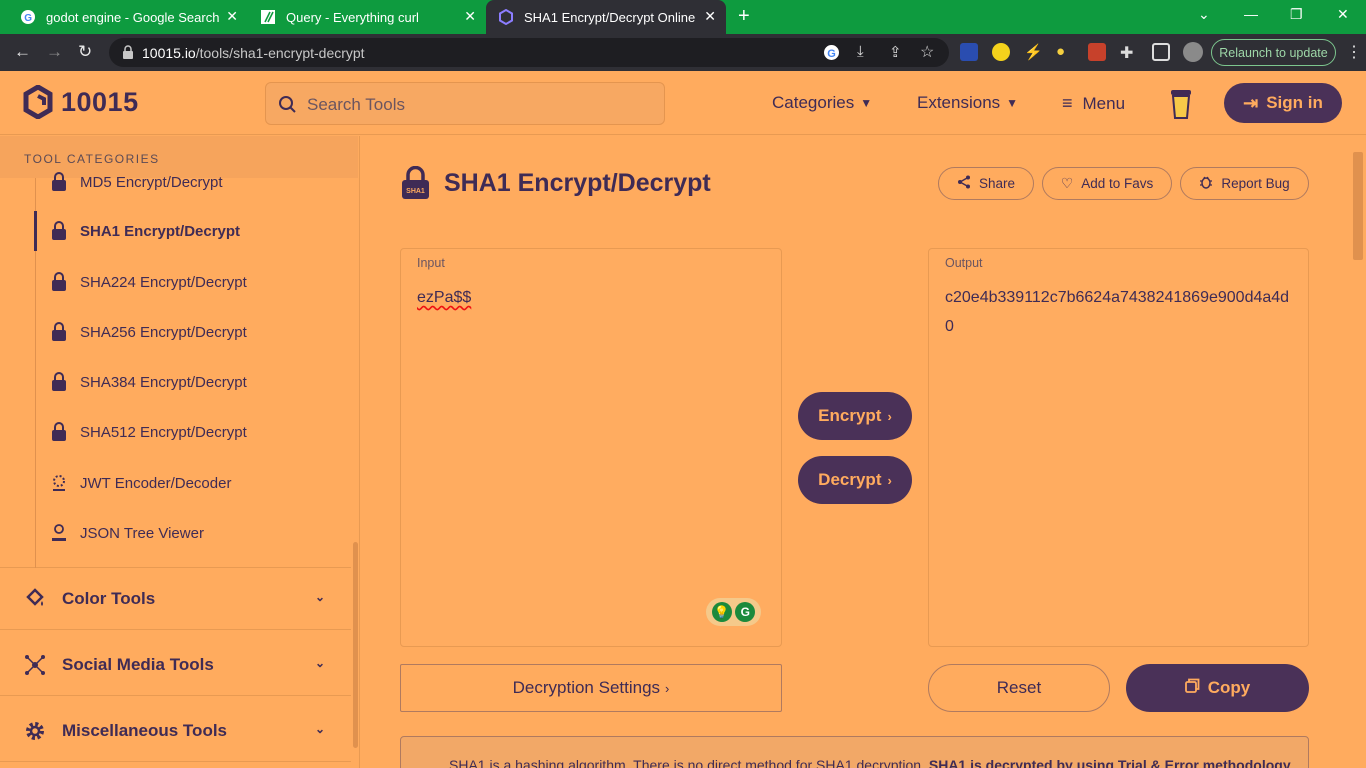 The height and width of the screenshot is (768, 1366). What do you see at coordinates (1001, 52) in the screenshot?
I see `extension-smiley-icon` at bounding box center [1001, 52].